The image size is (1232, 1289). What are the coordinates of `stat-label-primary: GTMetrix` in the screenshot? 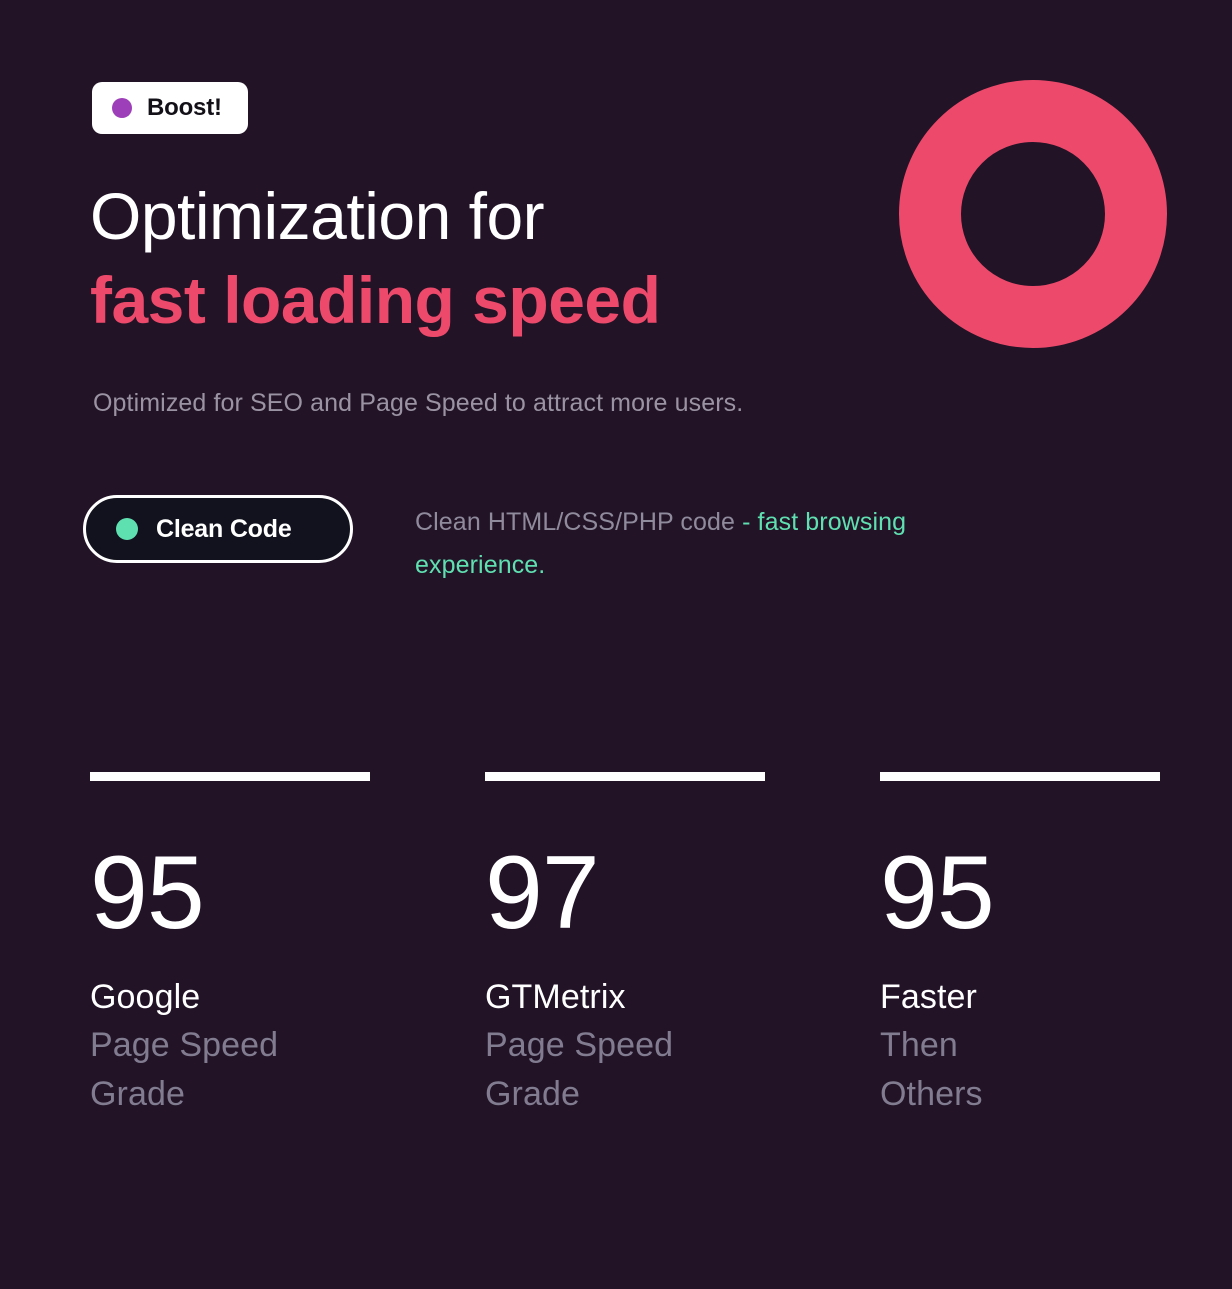 It's located at (555, 997).